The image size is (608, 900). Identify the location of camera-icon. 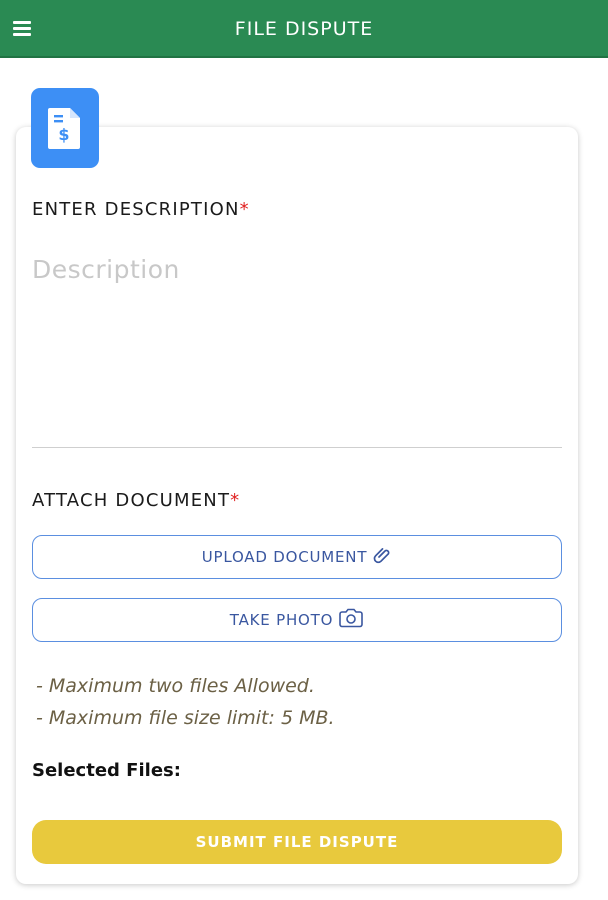
(351, 620).